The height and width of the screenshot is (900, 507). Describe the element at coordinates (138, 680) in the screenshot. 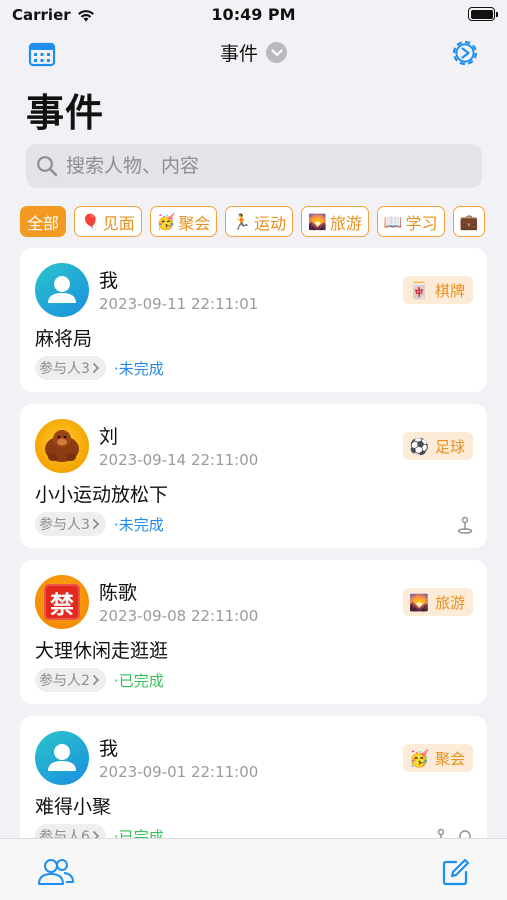

I see `status-text: ·已完成` at that location.